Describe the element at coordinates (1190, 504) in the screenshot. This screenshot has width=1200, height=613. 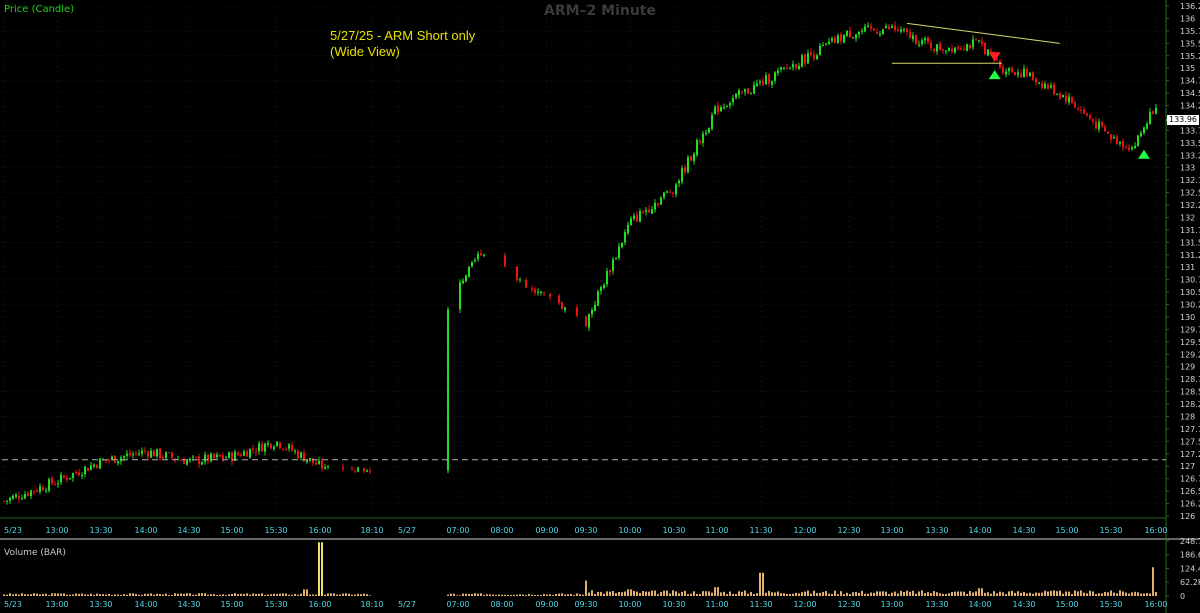
I see `price-tick-label: 126.25` at that location.